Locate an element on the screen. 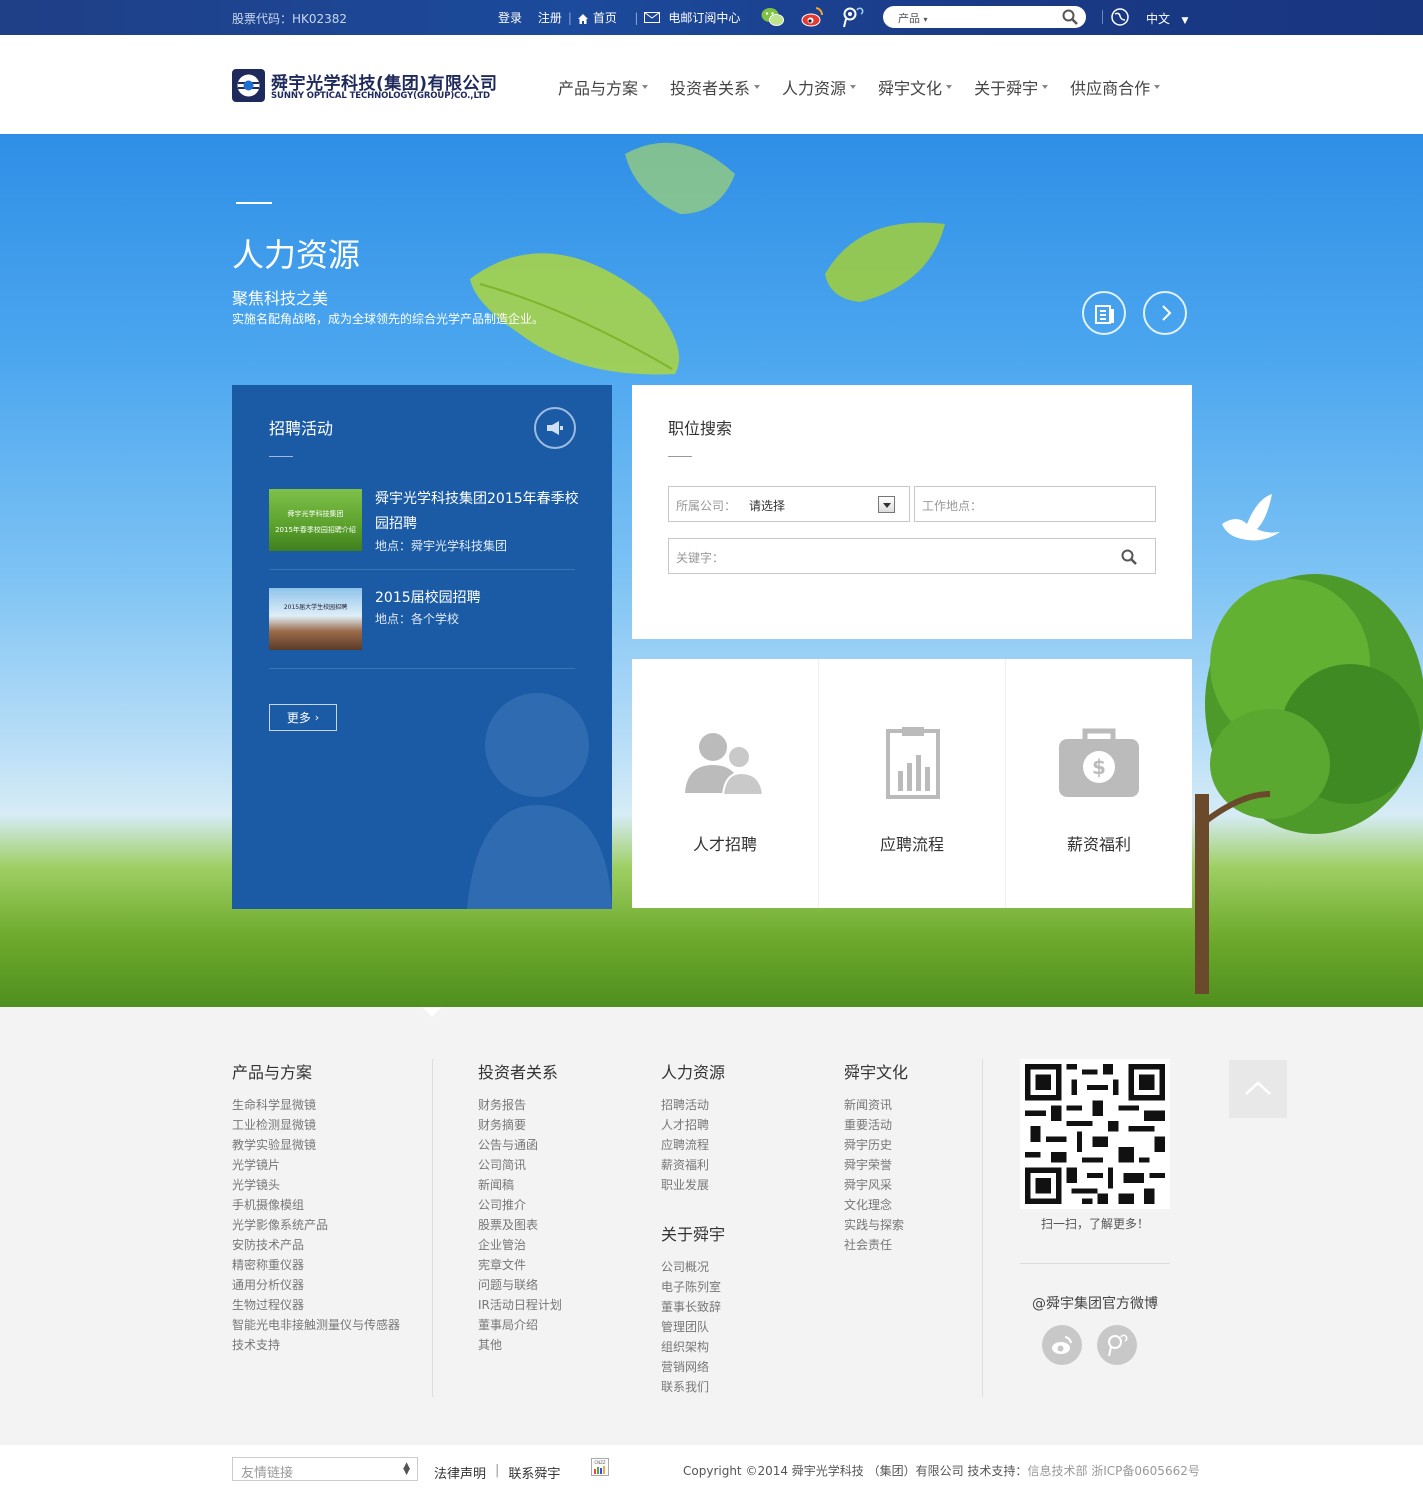 Image resolution: width=1423 pixels, height=1495 pixels. footer-weibo-button is located at coordinates (1062, 1345).